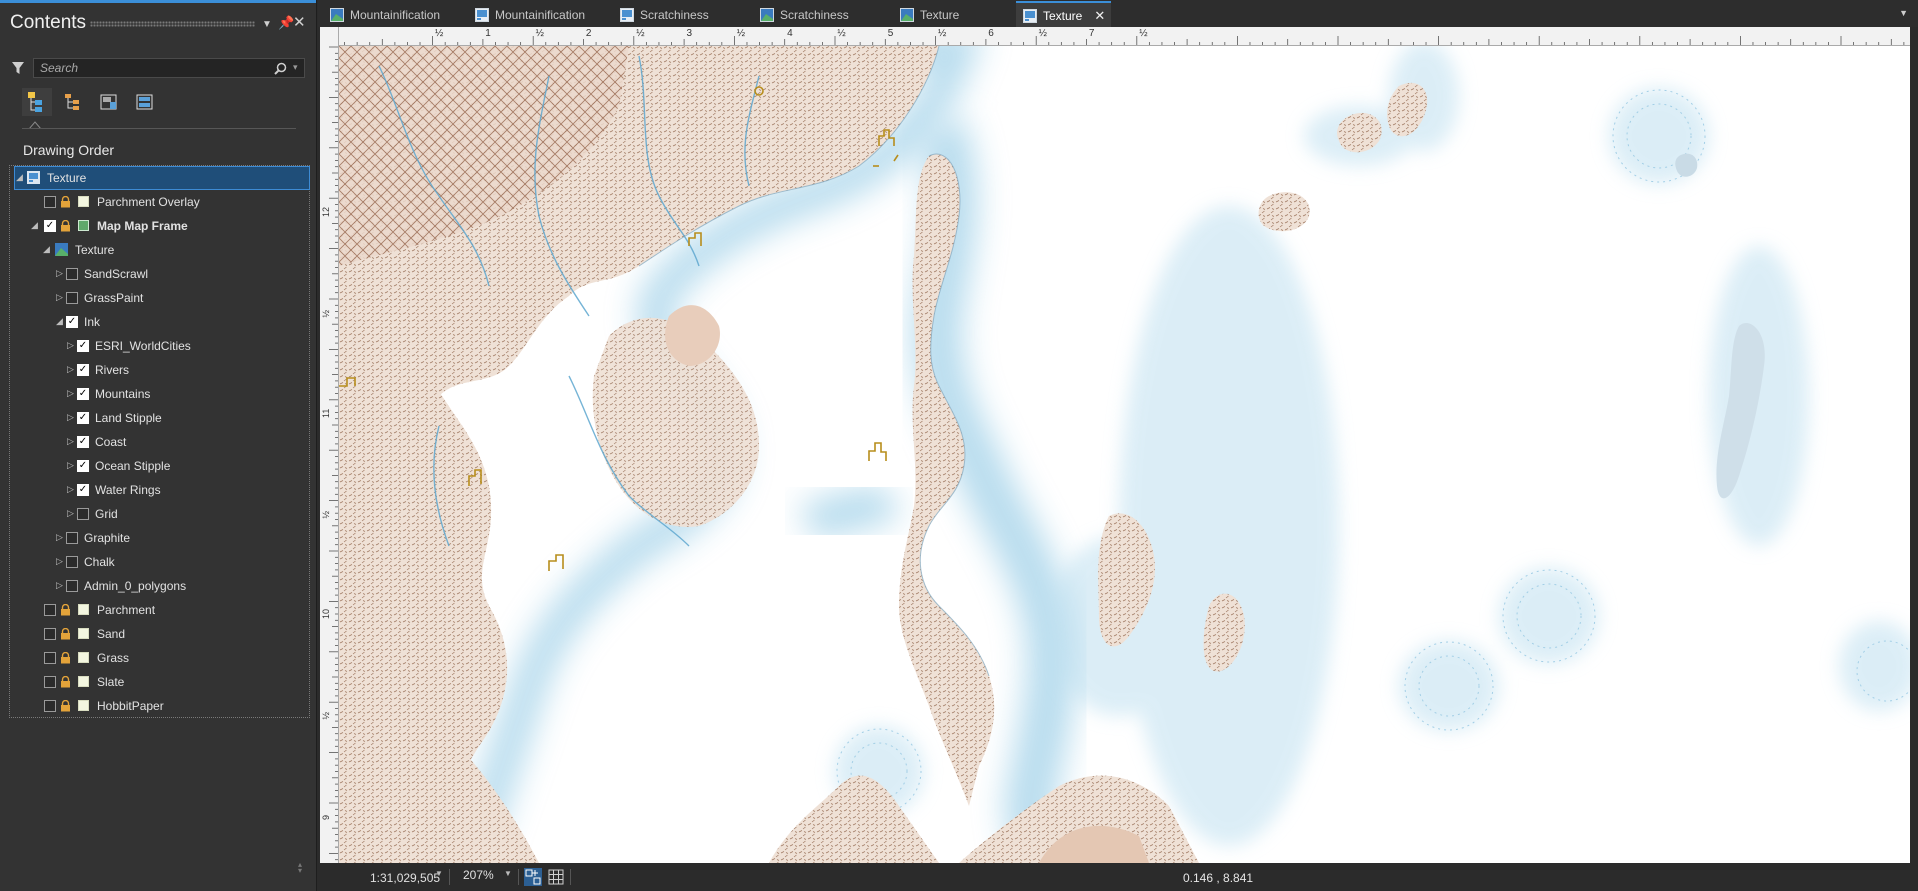  Describe the element at coordinates (18, 68) in the screenshot. I see `filter-icon` at that location.